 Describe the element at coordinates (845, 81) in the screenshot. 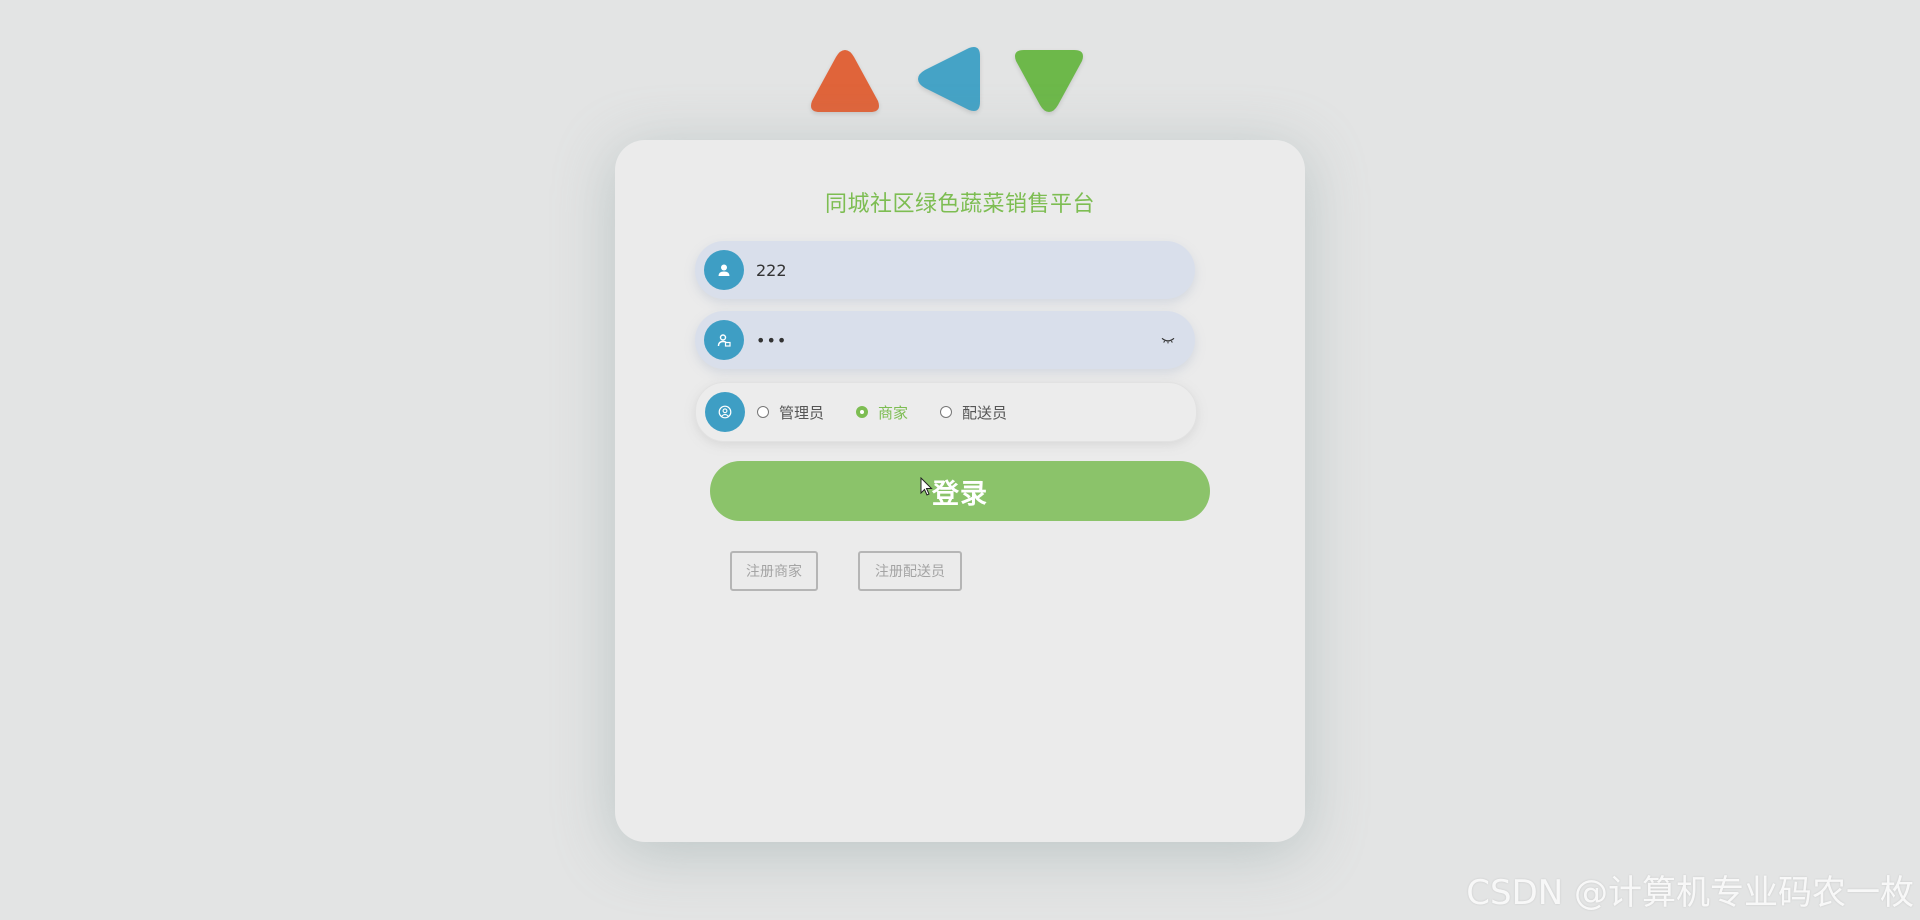

I see `orange-triangle-up-icon` at that location.